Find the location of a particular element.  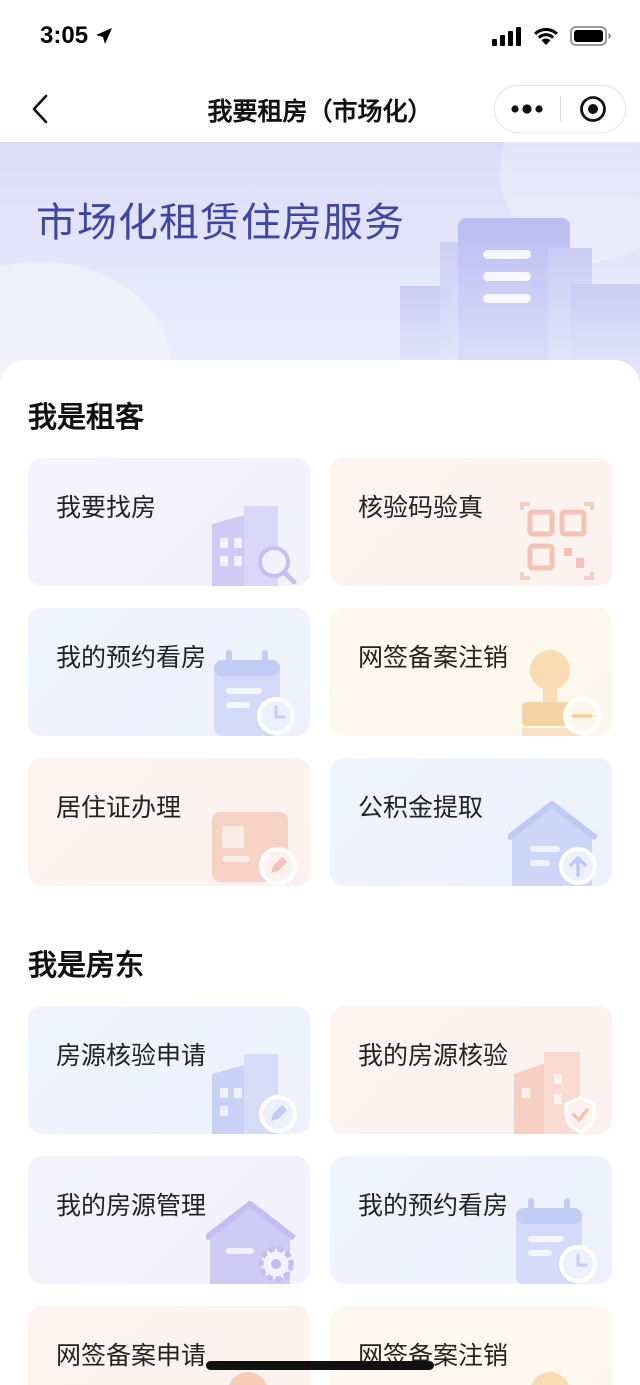

tile-listing-verify-apply: 房源核验申请 is located at coordinates (169, 1070).